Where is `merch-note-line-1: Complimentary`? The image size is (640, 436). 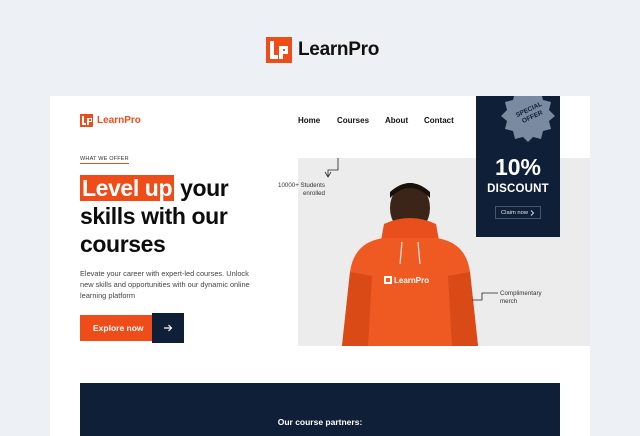 merch-note-line-1: Complimentary is located at coordinates (521, 293).